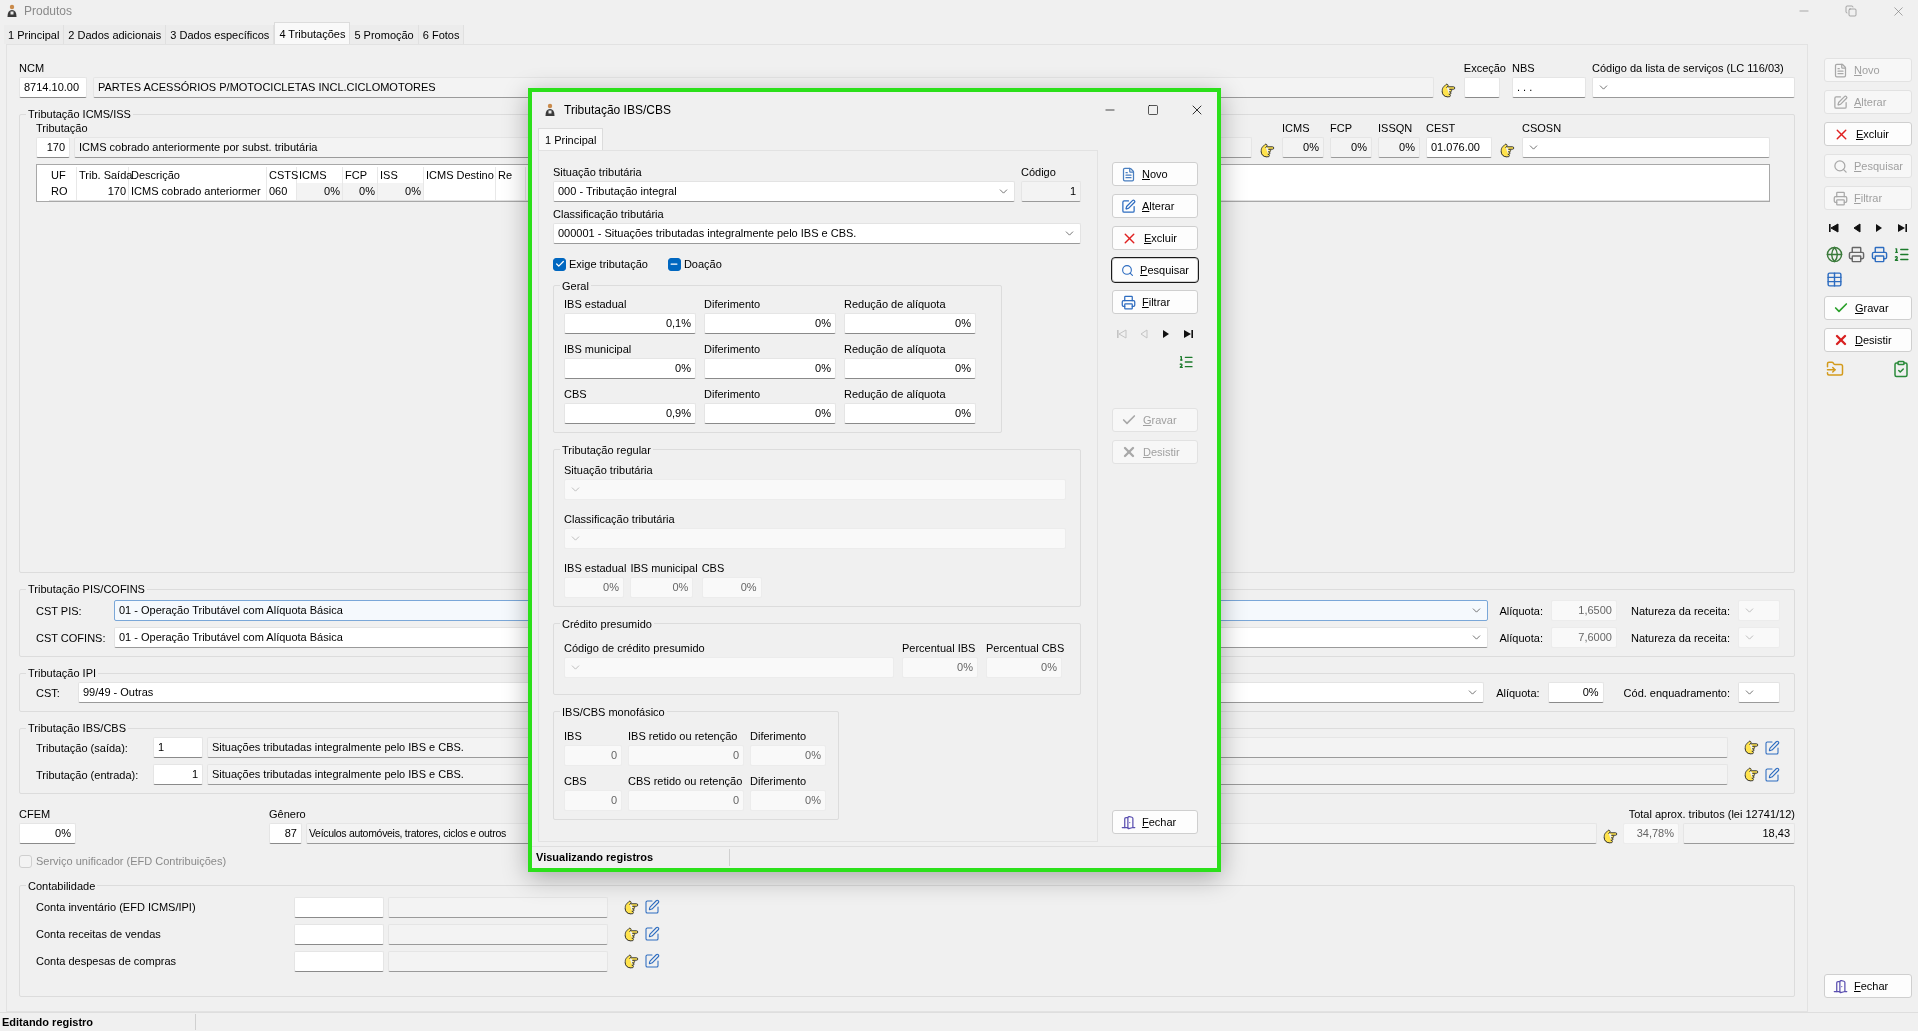 Image resolution: width=1918 pixels, height=1031 pixels. What do you see at coordinates (71, 637) in the screenshot?
I see `field-label: CST COFINS:` at bounding box center [71, 637].